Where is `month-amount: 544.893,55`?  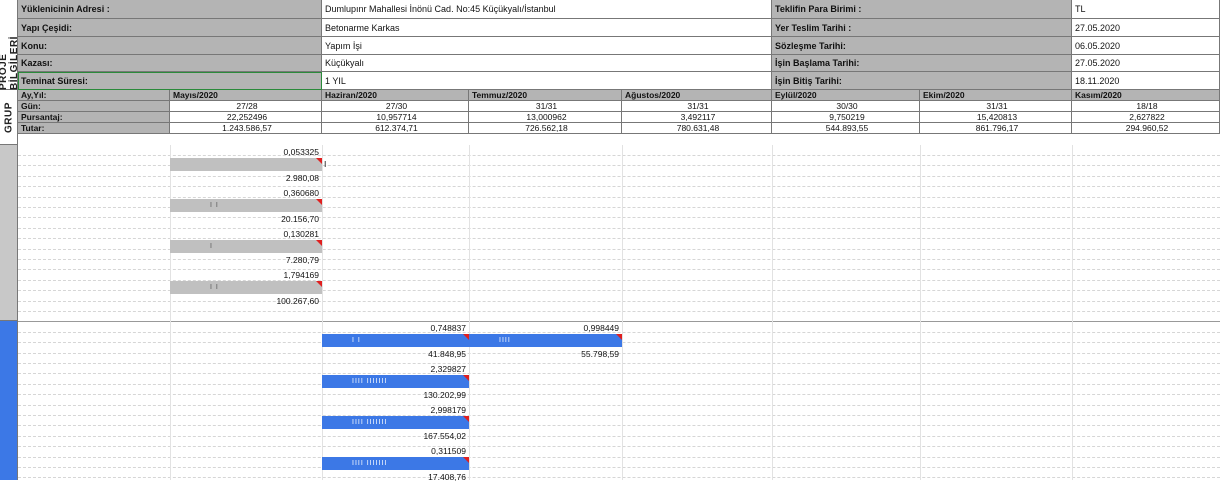 month-amount: 544.893,55 is located at coordinates (846, 128).